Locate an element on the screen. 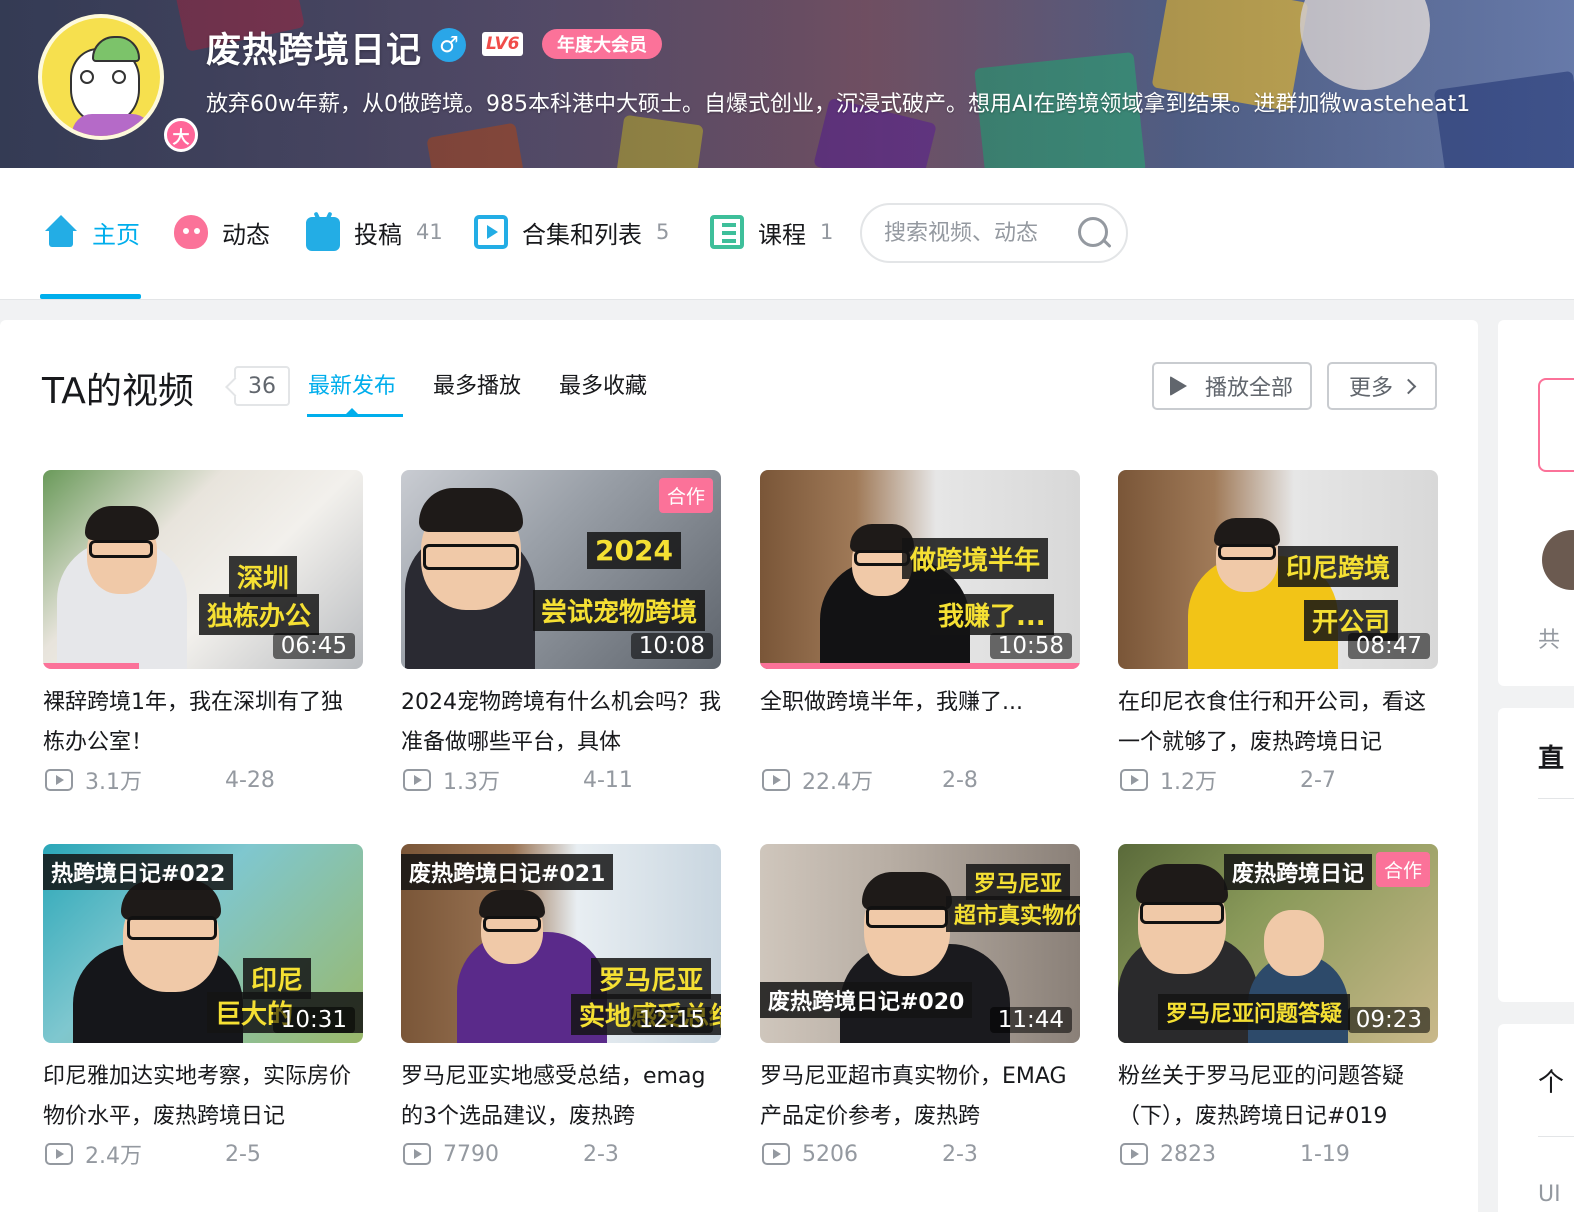 The image size is (1574, 1212). video-meta: 22.4万 2-8 is located at coordinates (920, 780).